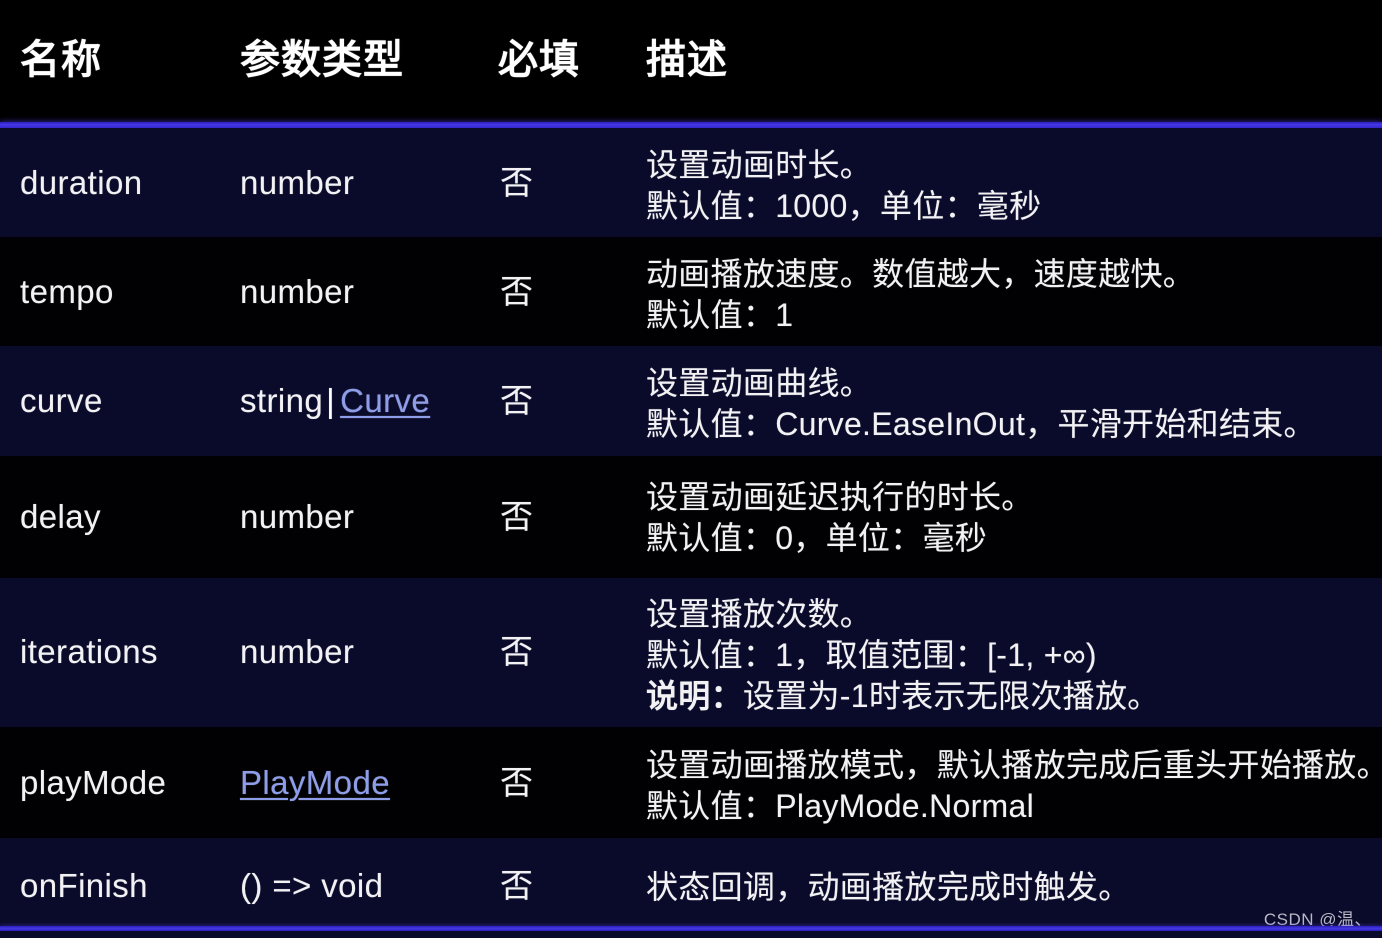  What do you see at coordinates (93, 782) in the screenshot?
I see `cell-name: playMode` at bounding box center [93, 782].